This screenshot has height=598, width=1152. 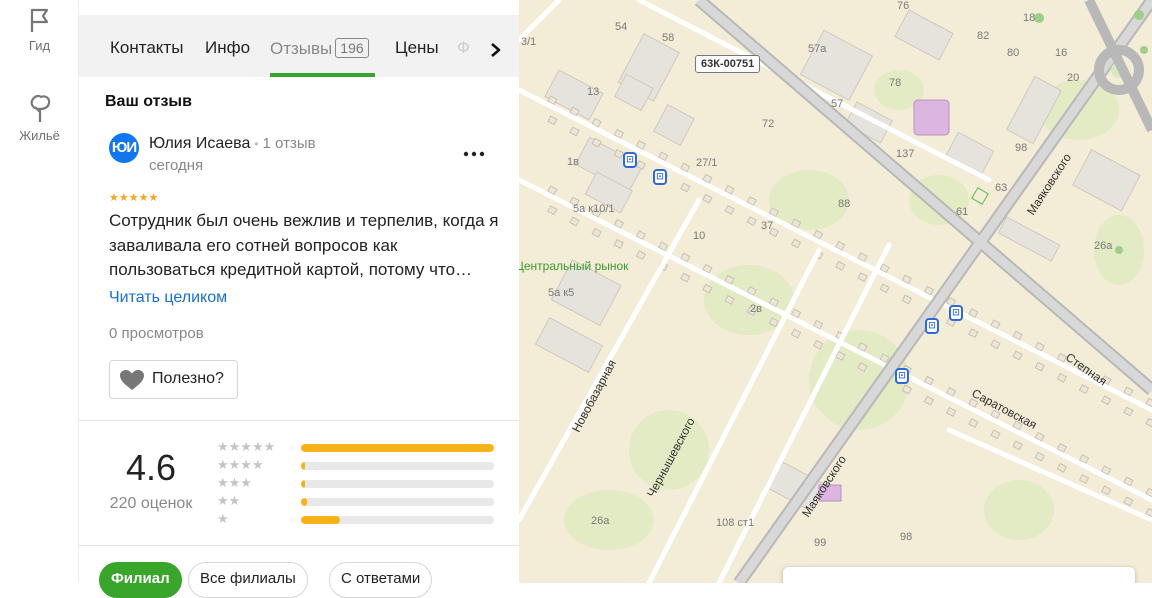 I want to click on filter-branch: Филиал, so click(x=140, y=580).